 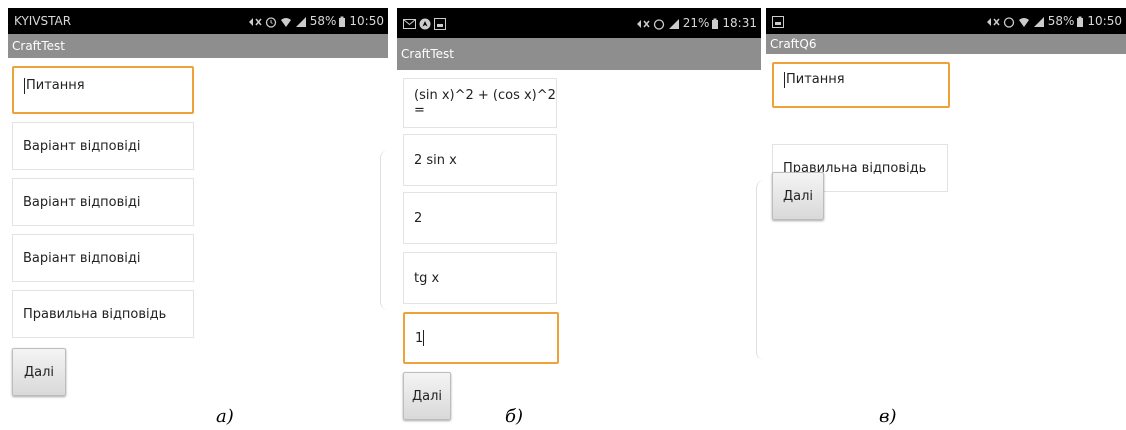 I want to click on correct-answer-field: Правильна відповідь, so click(x=103, y=314).